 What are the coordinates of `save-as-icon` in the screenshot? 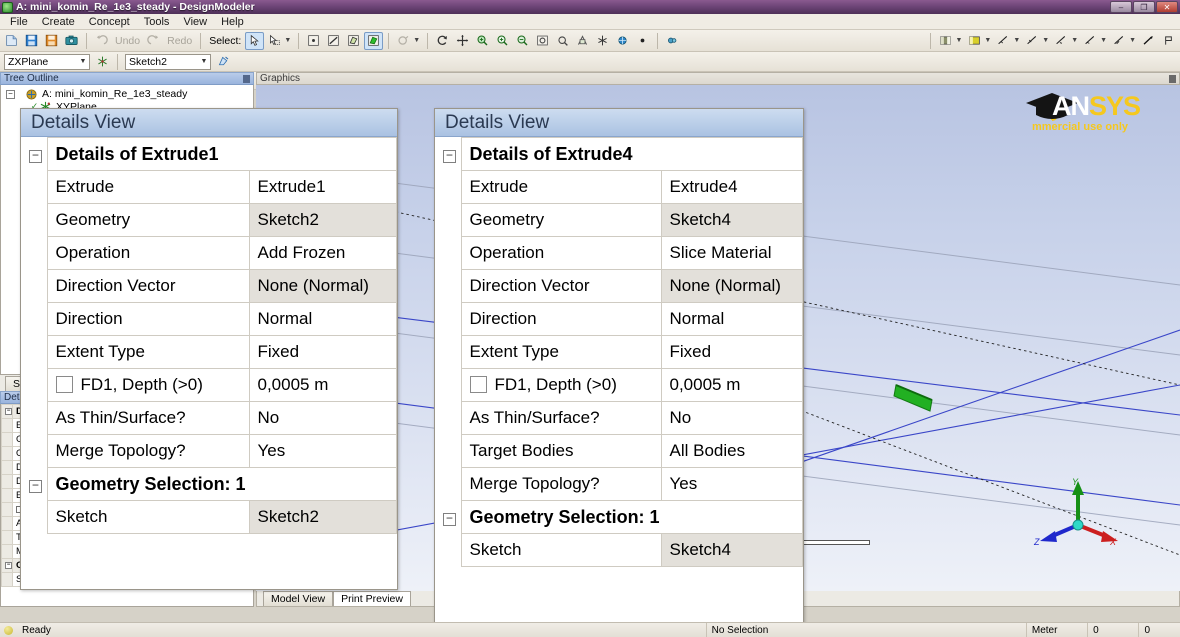 It's located at (51, 41).